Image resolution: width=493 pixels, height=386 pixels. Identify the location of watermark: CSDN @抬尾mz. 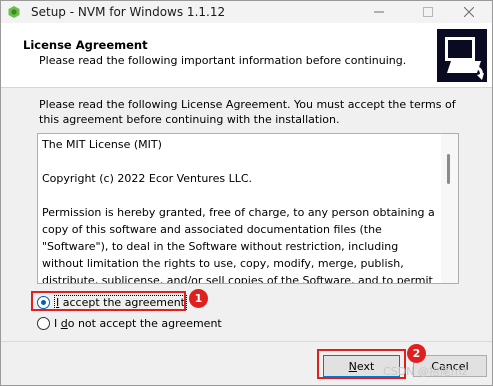
(425, 371).